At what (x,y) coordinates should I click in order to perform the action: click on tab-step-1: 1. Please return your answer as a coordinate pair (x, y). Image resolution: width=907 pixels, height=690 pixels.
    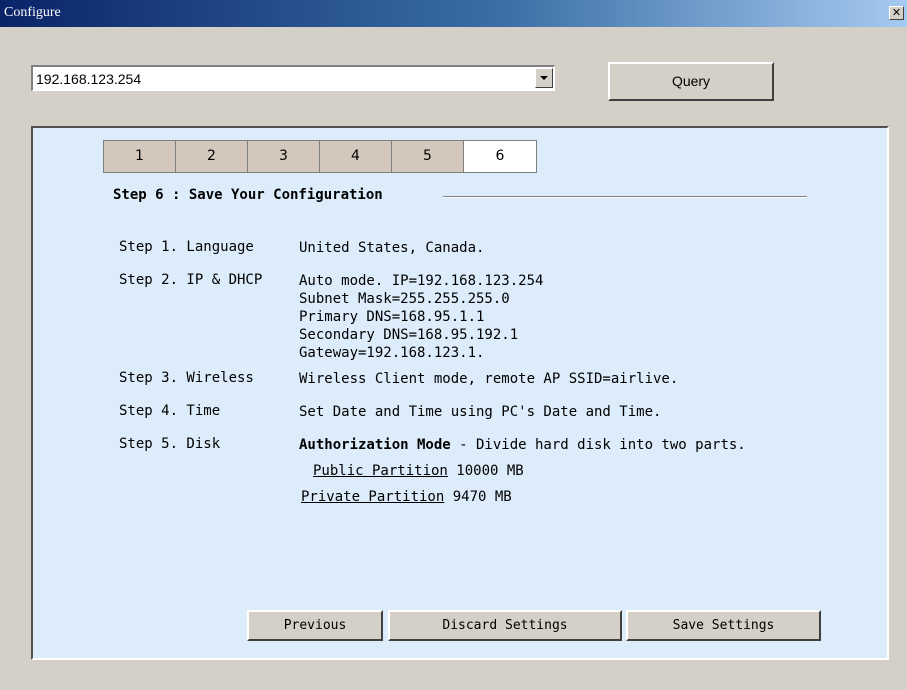
    Looking at the image, I should click on (140, 156).